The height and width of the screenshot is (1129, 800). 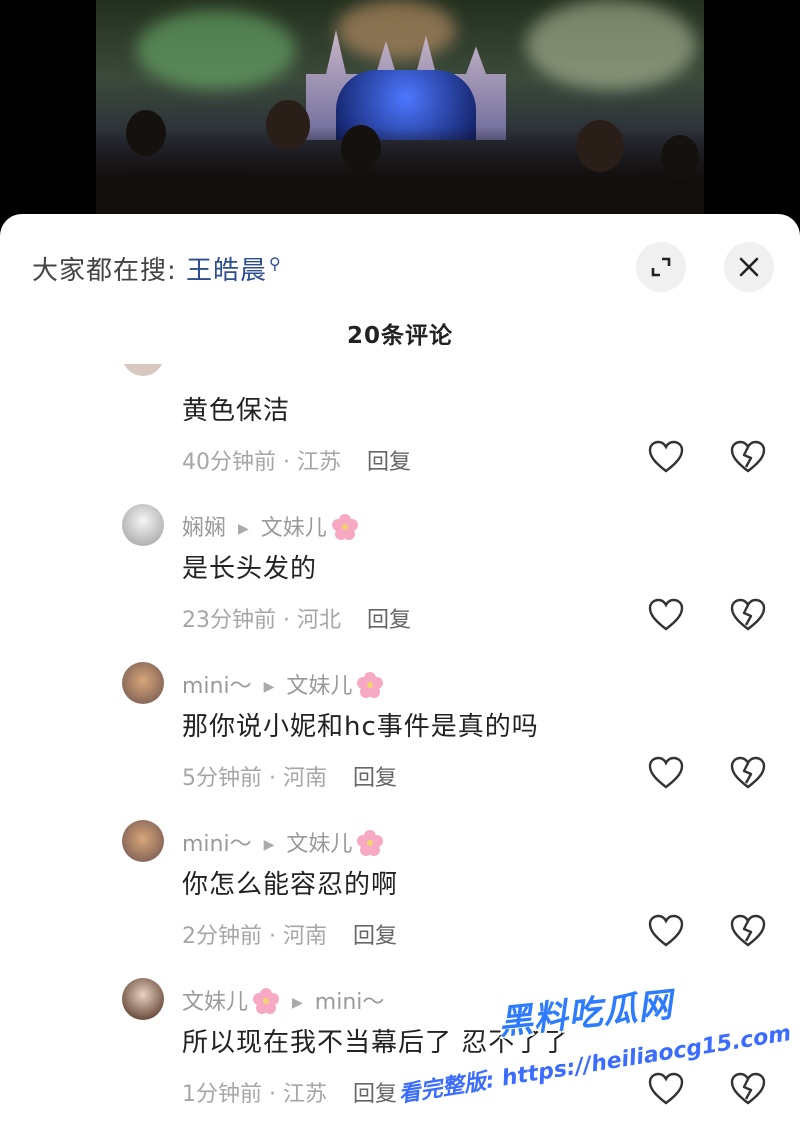 I want to click on close-icon, so click(x=749, y=267).